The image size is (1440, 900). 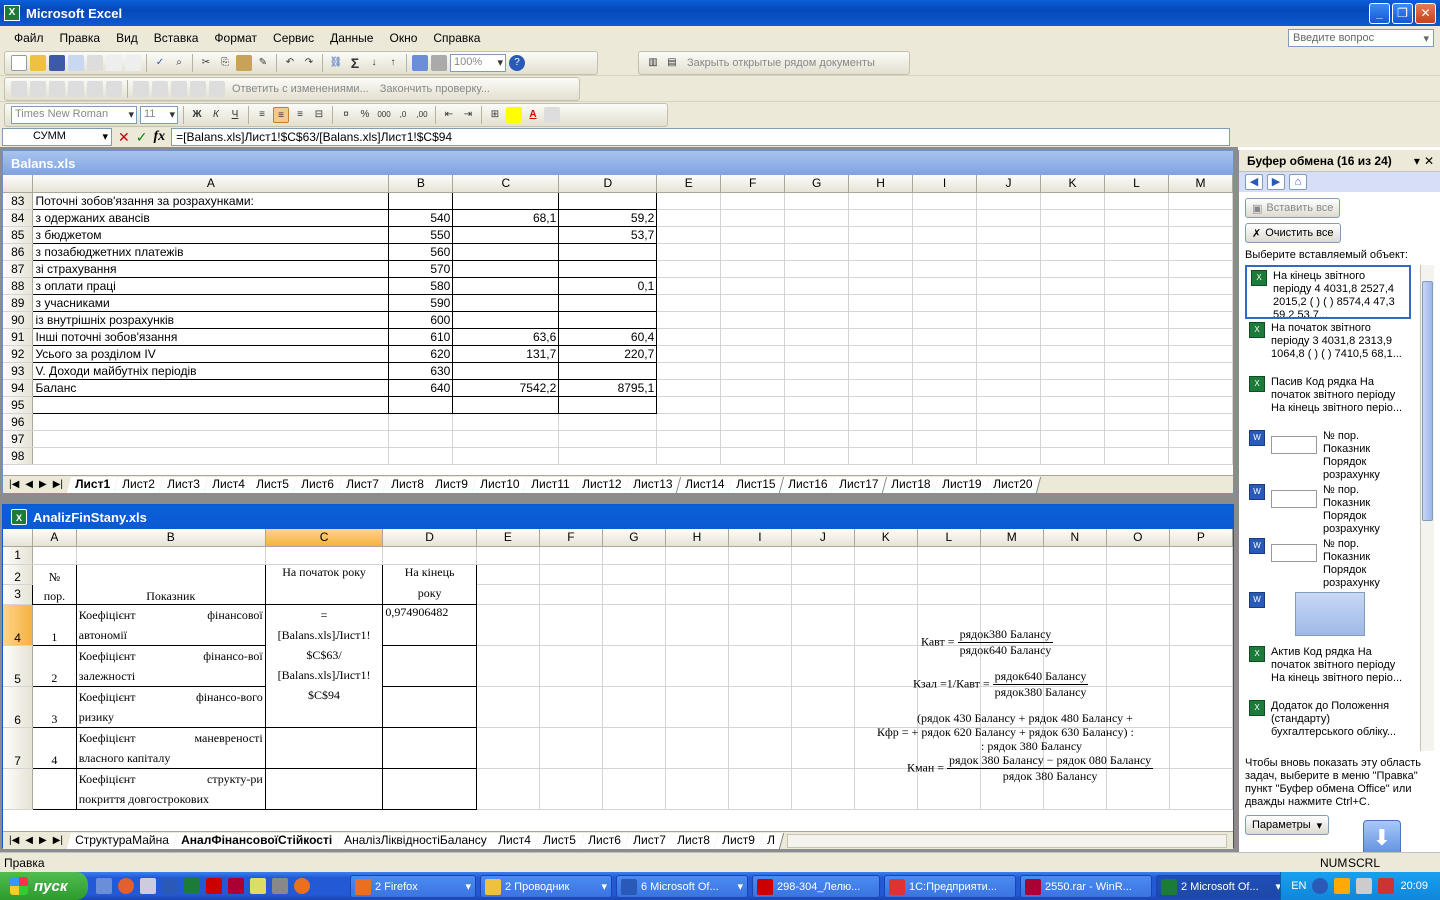 I want to click on cell-d: 8795,1, so click(x=608, y=387).